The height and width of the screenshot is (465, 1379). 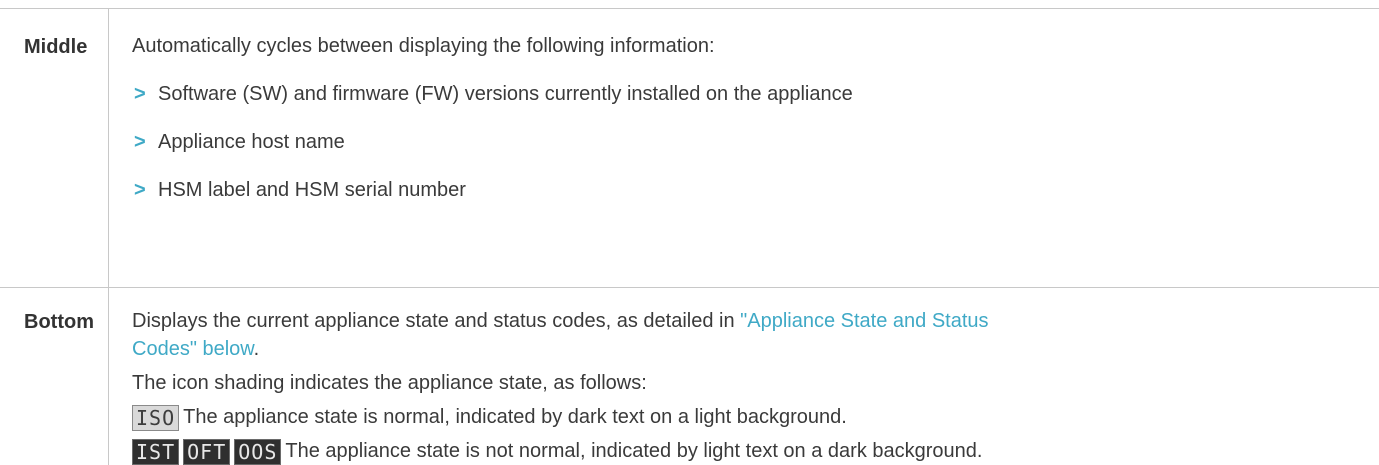 What do you see at coordinates (256, 349) in the screenshot?
I see `description-period: .` at bounding box center [256, 349].